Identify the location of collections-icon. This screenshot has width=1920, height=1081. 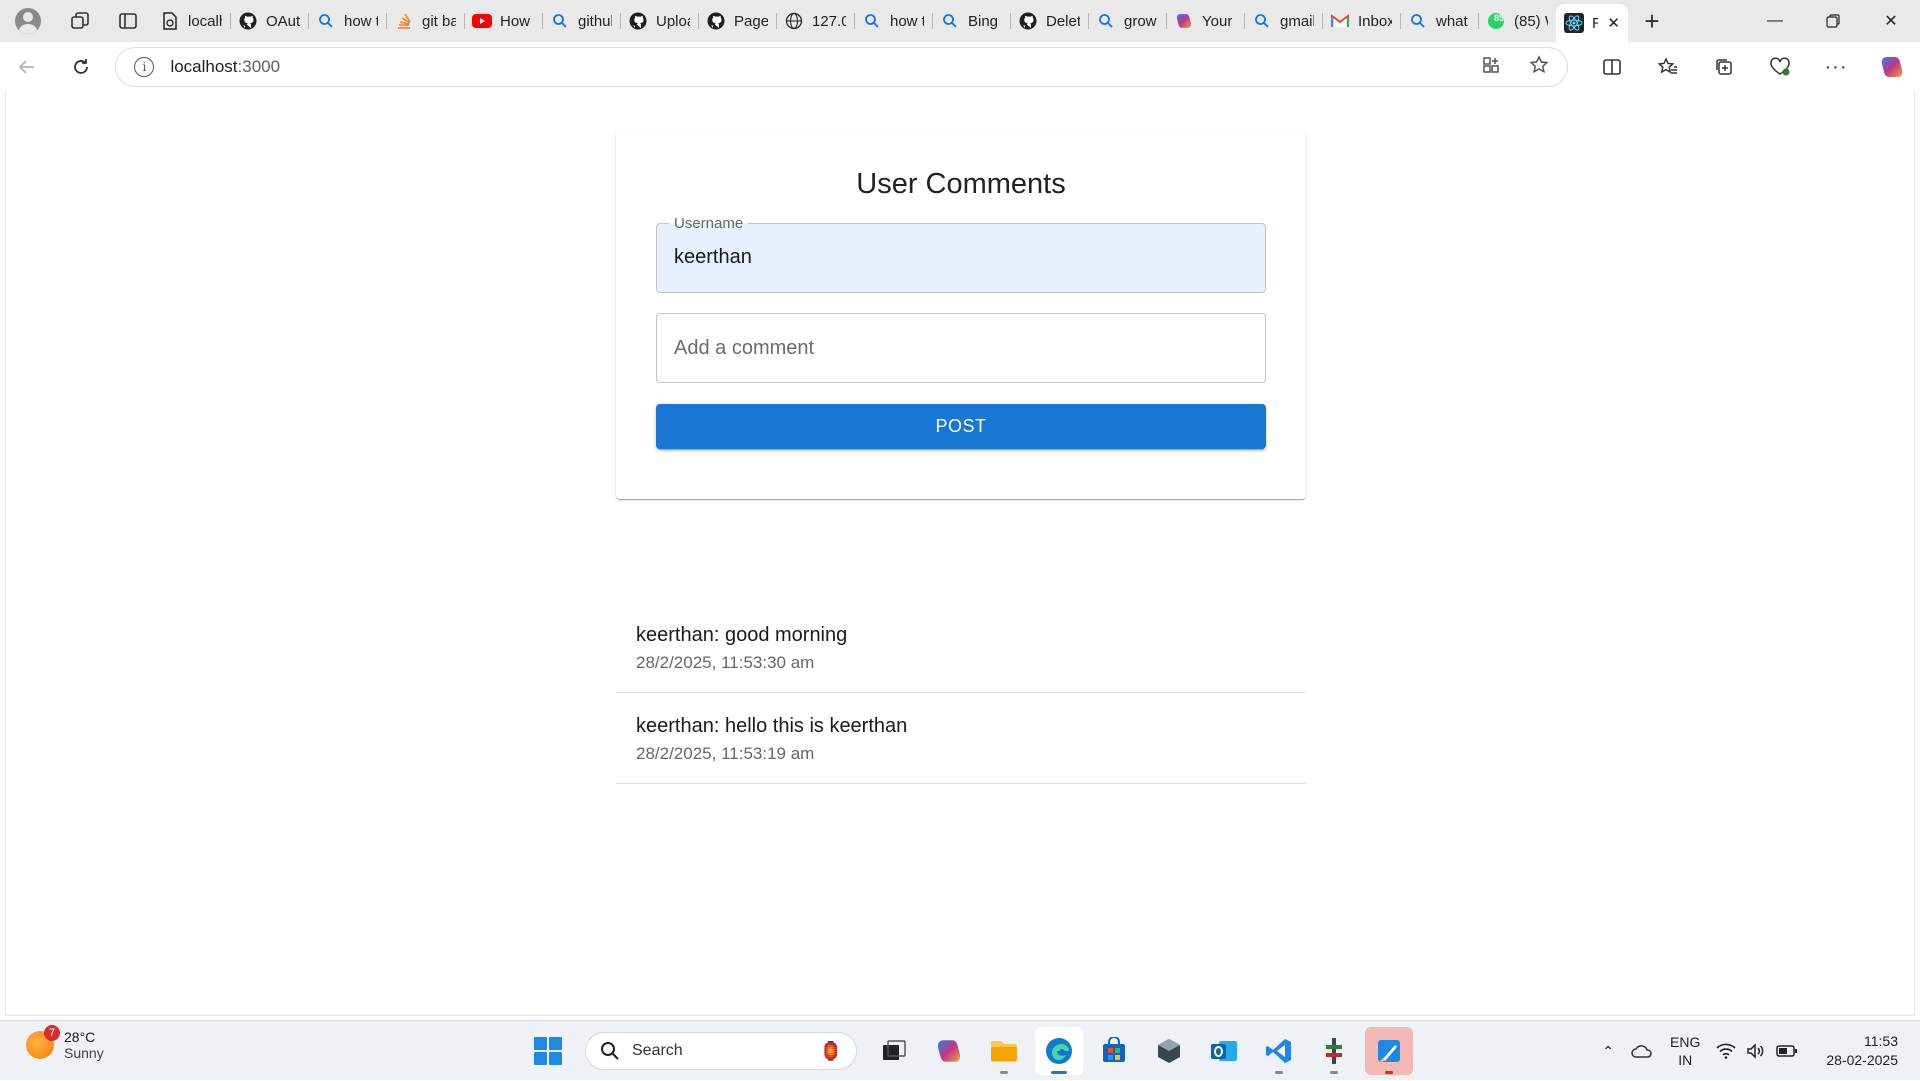
(1724, 67).